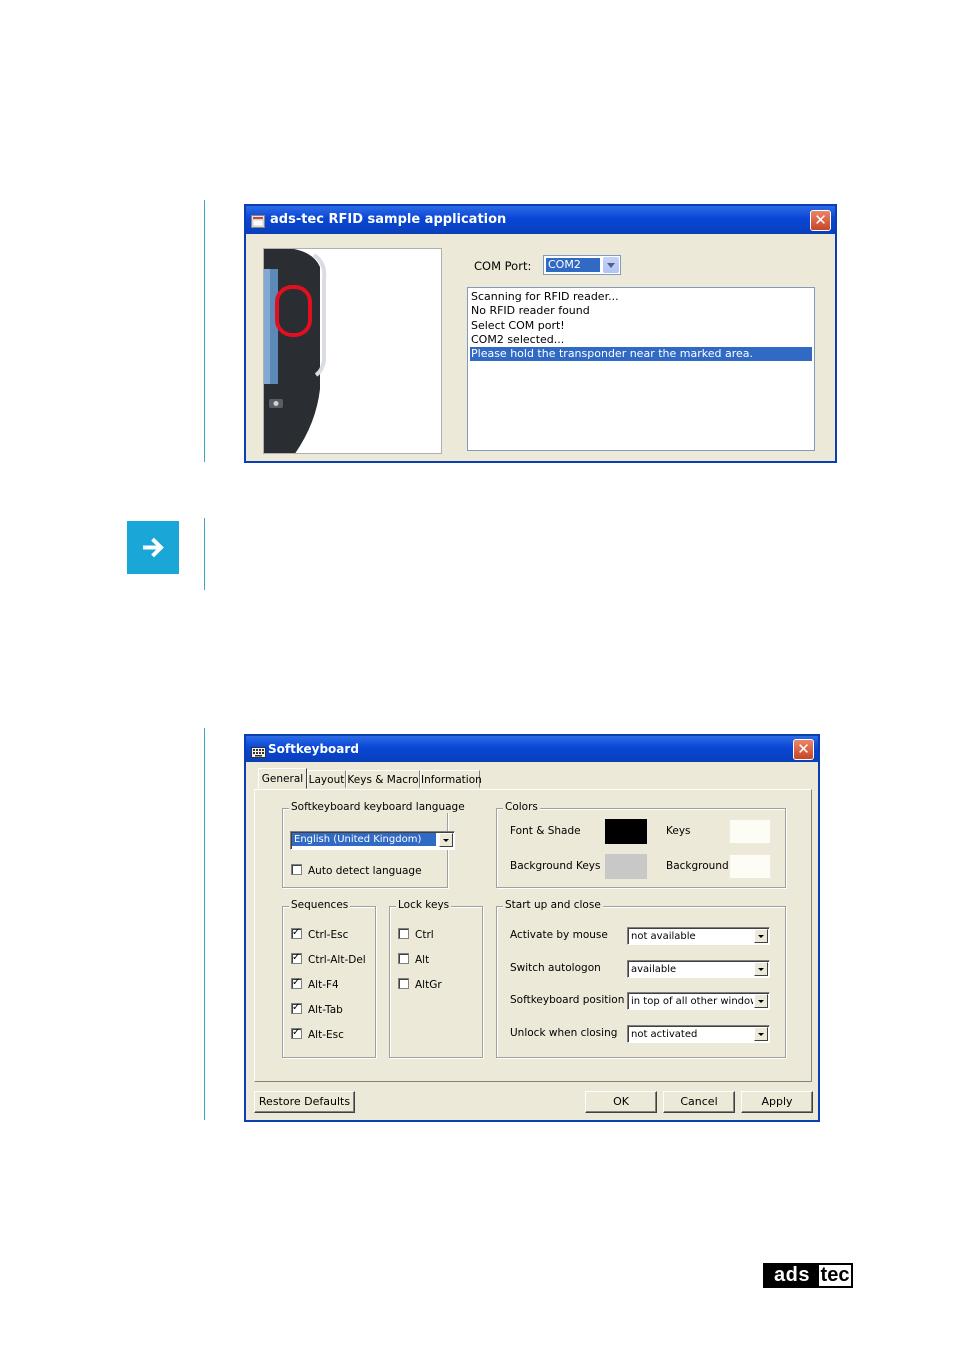  What do you see at coordinates (698, 968) in the screenshot?
I see `startup-row-select: available` at bounding box center [698, 968].